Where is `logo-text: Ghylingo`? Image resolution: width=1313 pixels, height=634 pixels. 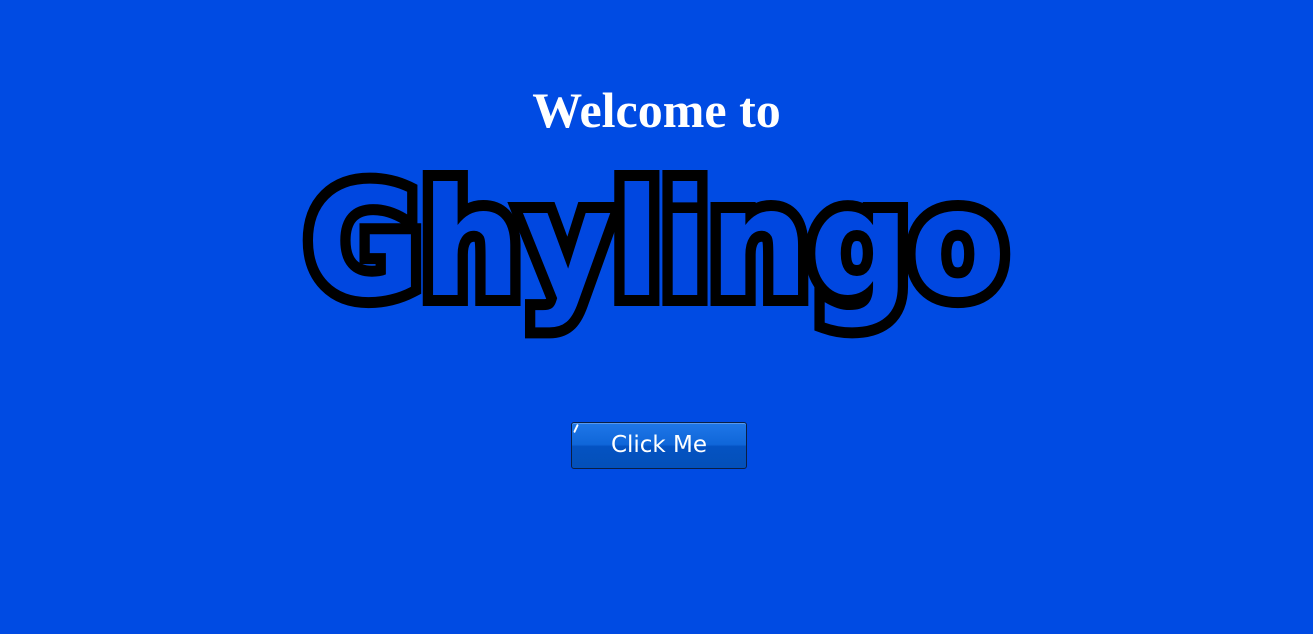 logo-text: Ghylingo is located at coordinates (656, 245).